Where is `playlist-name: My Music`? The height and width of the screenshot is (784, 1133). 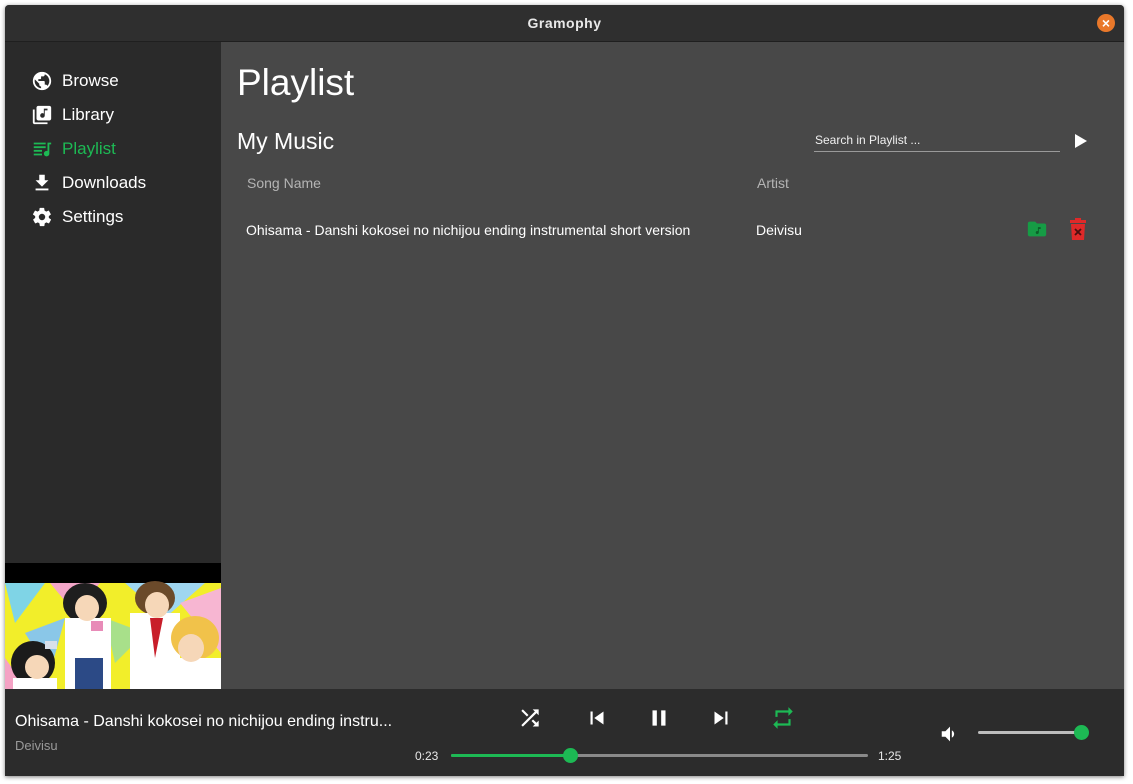
playlist-name: My Music is located at coordinates (286, 141).